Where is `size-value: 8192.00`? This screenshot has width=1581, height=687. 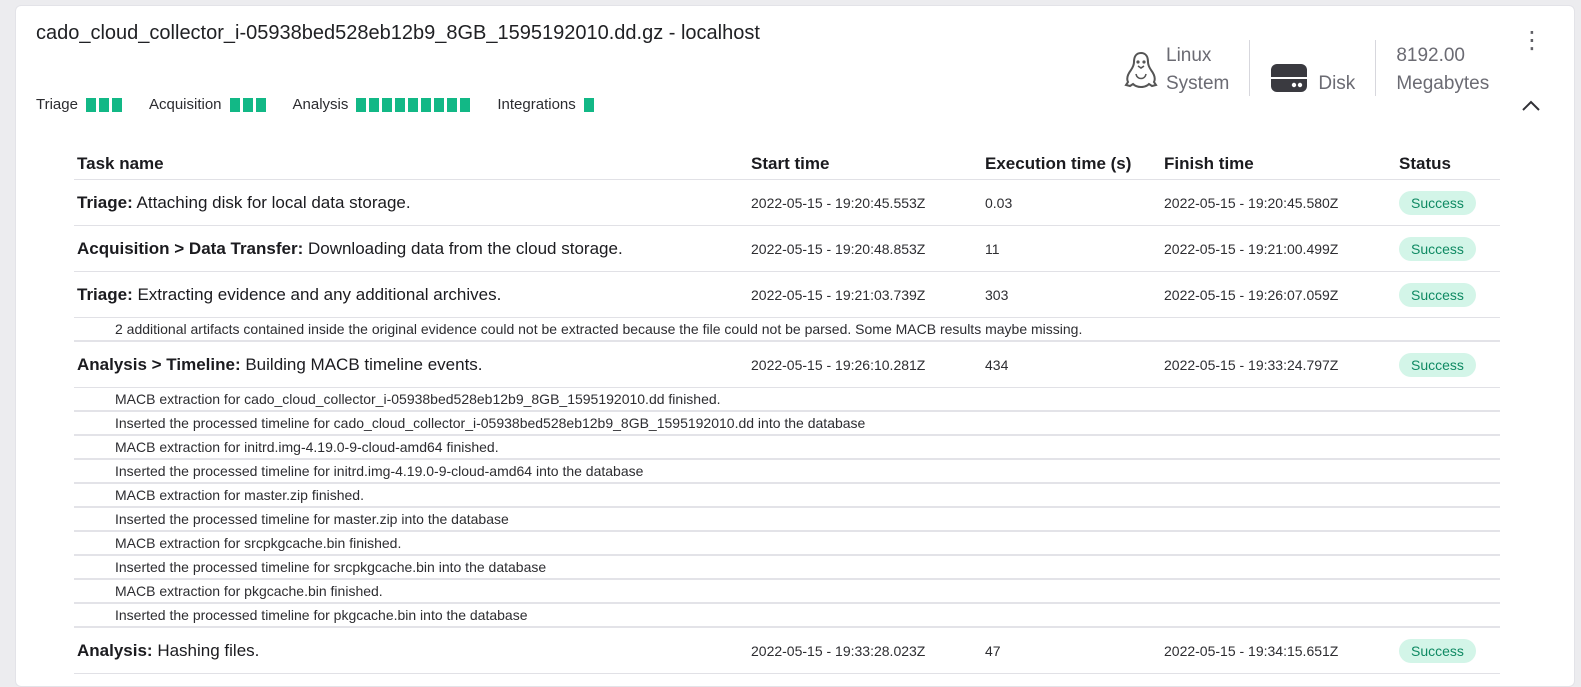
size-value: 8192.00 is located at coordinates (1430, 55).